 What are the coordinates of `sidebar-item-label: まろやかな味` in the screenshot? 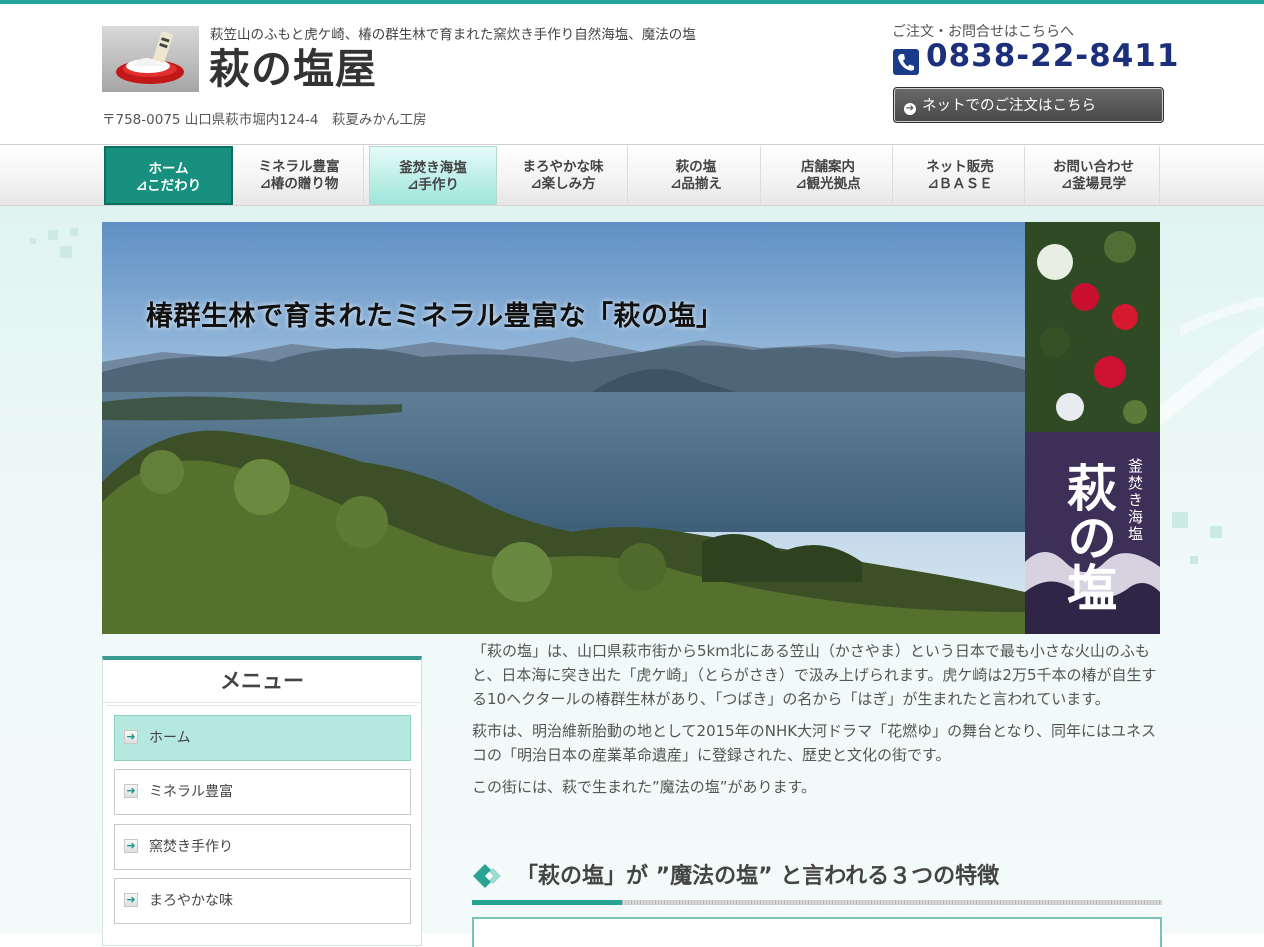 It's located at (191, 901).